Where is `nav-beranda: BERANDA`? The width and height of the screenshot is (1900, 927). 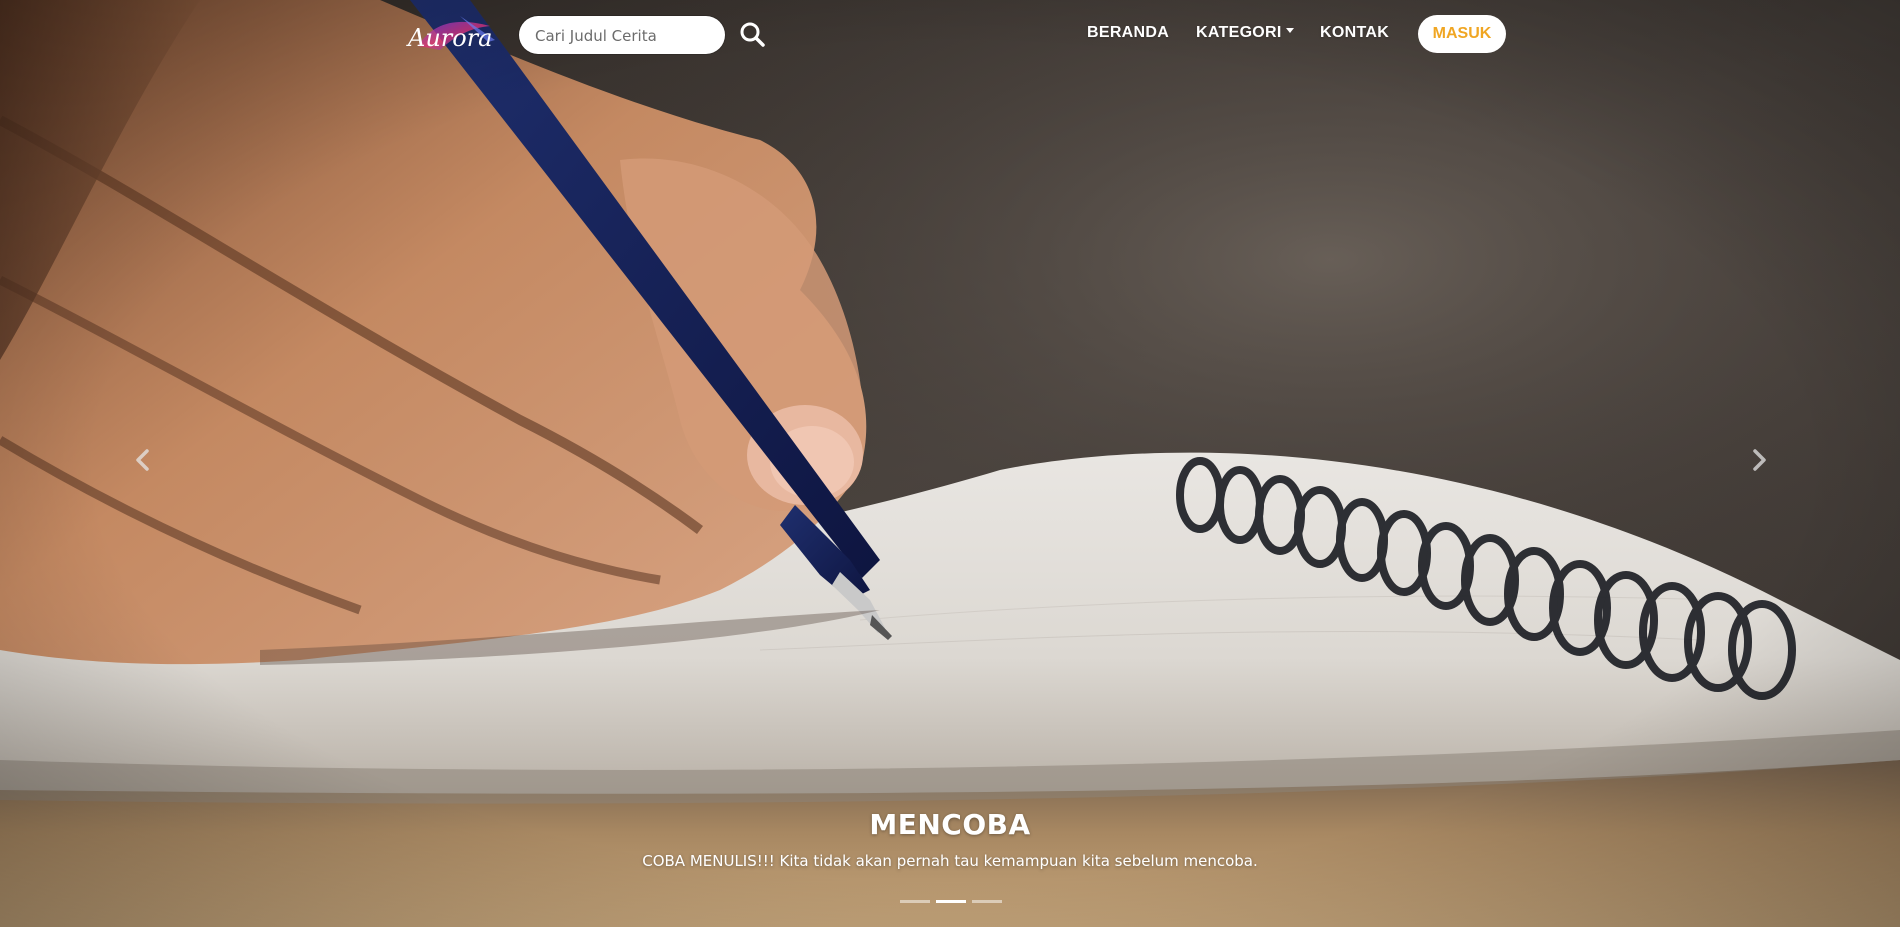
nav-beranda: BERANDA is located at coordinates (1128, 33).